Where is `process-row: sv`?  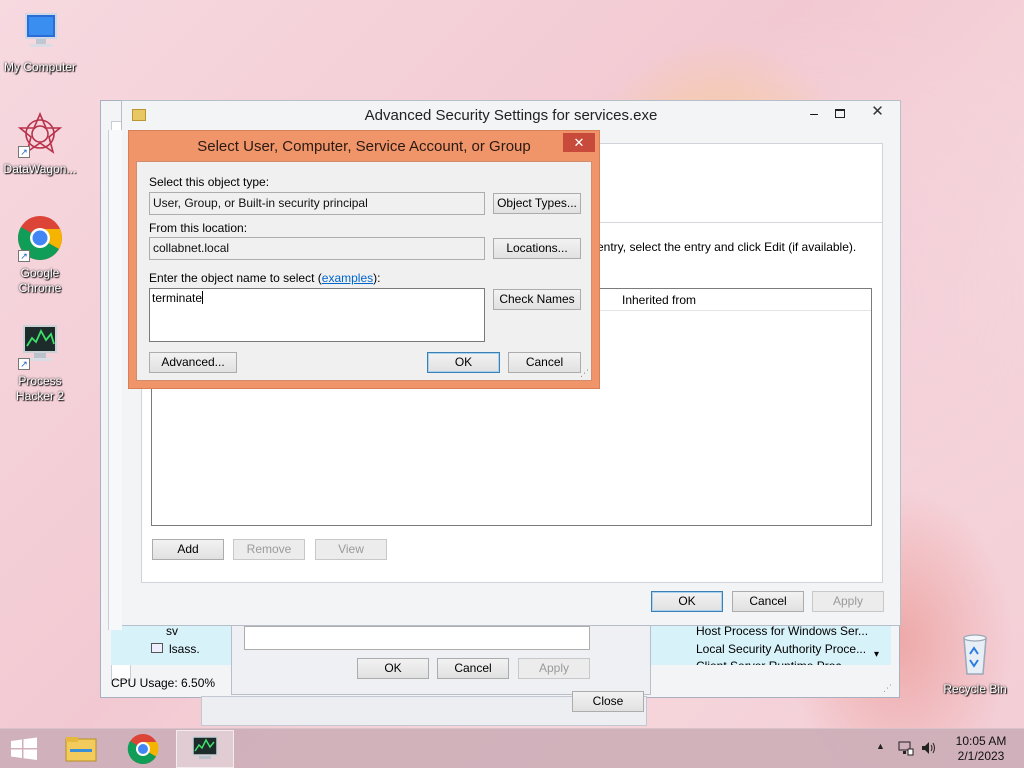
process-row: sv is located at coordinates (172, 631).